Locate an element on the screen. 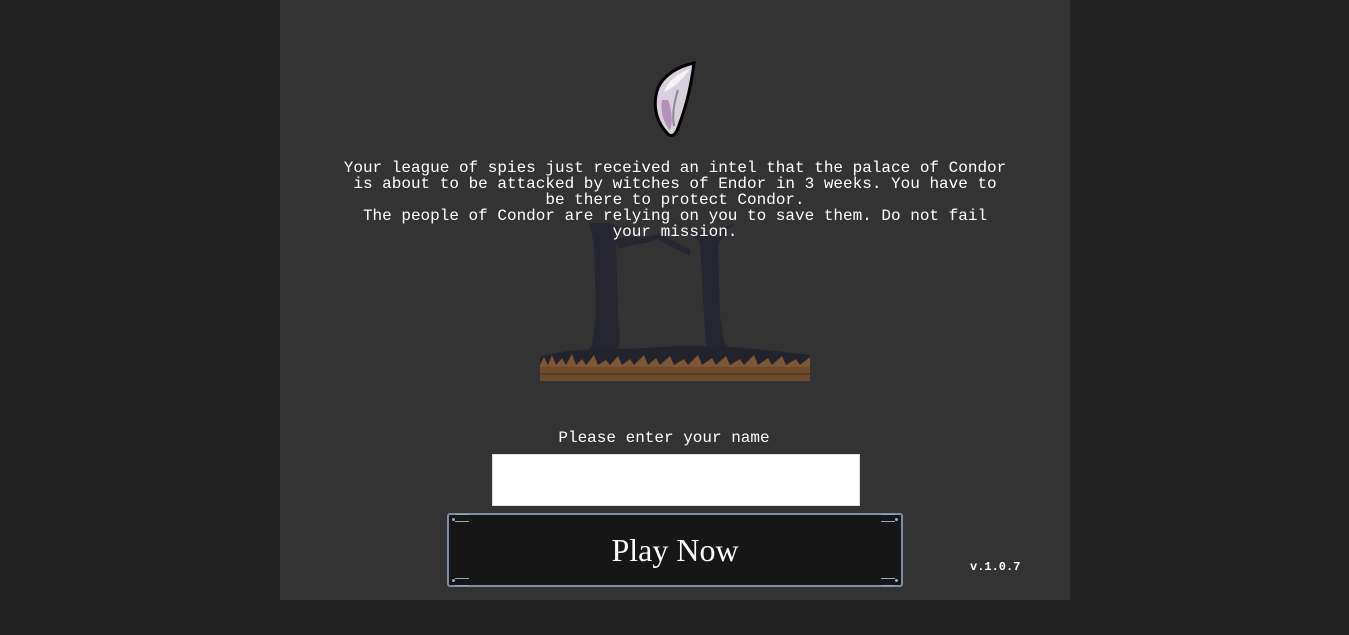 This screenshot has height=635, width=1349. play-now-label: Play Now is located at coordinates (675, 549).